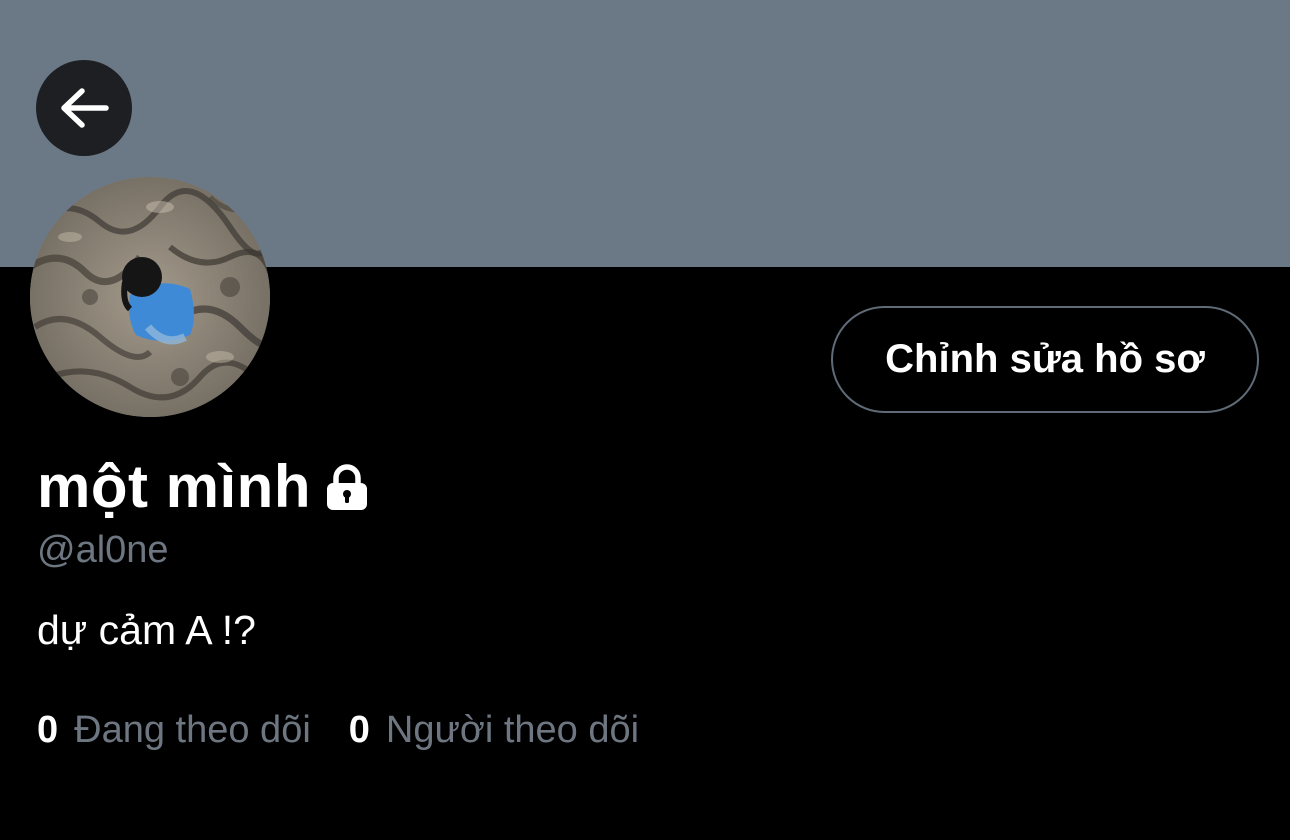  I want to click on edit-profile-button: Chỉnh sửa hồ sơ, so click(1045, 359).